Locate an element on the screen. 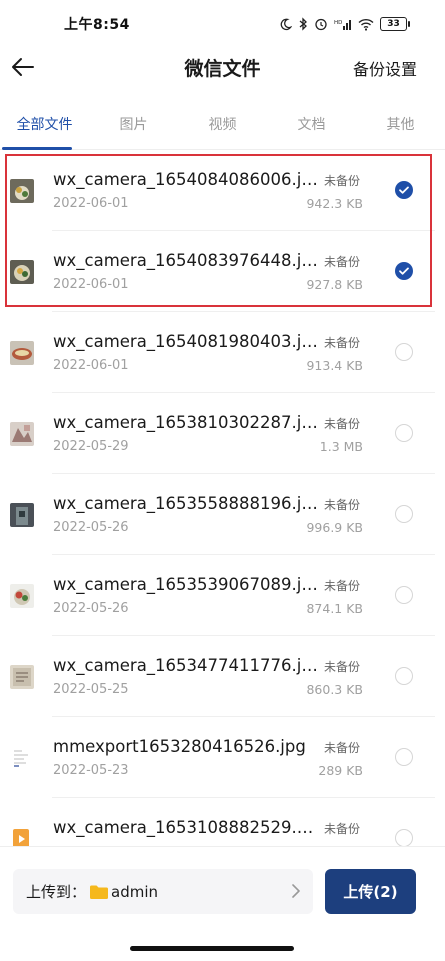 The image size is (445, 961). upload-button: 上传(2) is located at coordinates (370, 891).